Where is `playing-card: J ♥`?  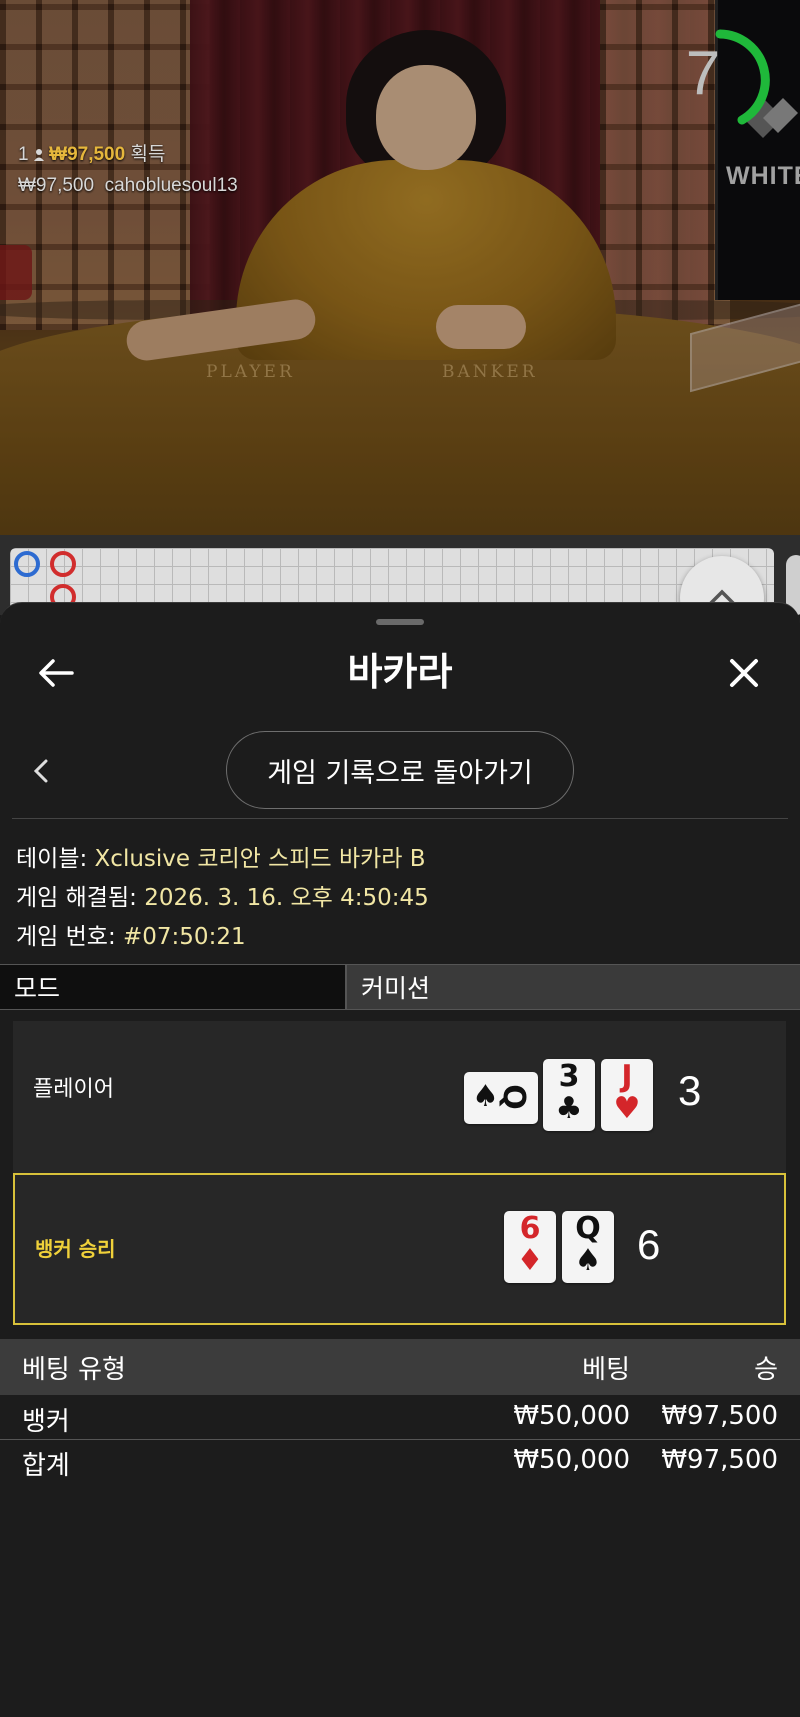
playing-card: J ♥ is located at coordinates (627, 1095).